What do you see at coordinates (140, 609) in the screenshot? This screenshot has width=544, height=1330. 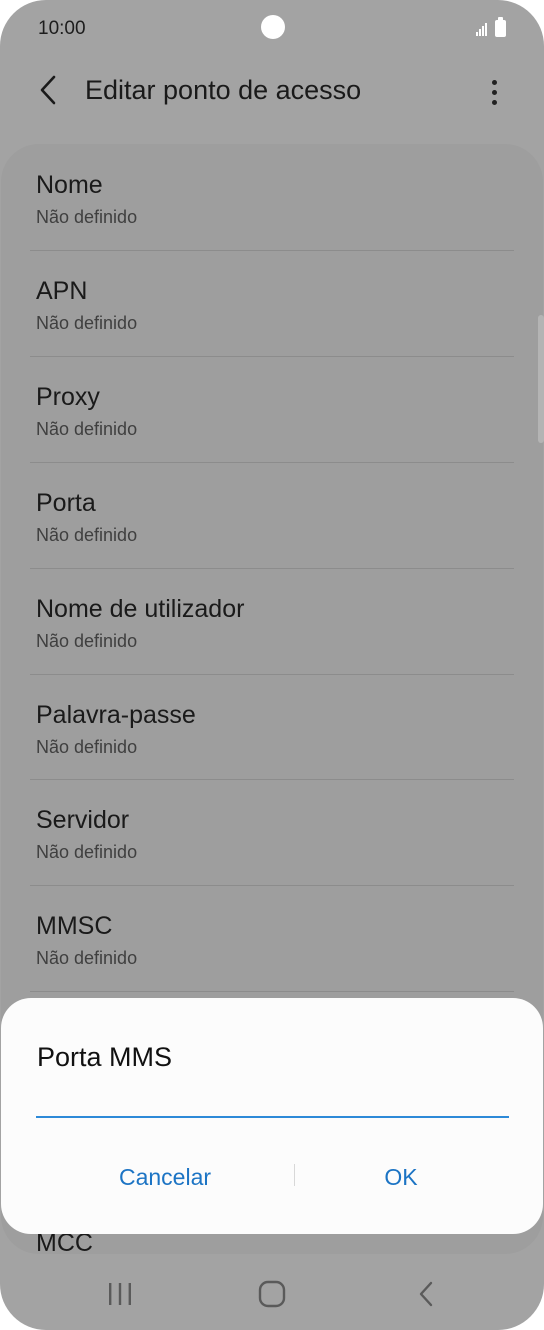 I see `item-title: Nome de utilizador` at bounding box center [140, 609].